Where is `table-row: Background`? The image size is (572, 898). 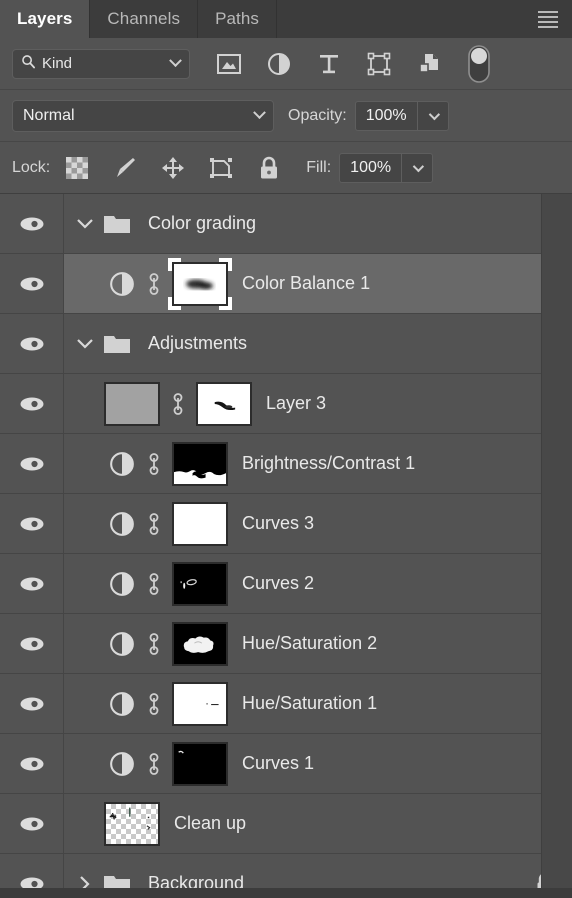 table-row: Background is located at coordinates (286, 871).